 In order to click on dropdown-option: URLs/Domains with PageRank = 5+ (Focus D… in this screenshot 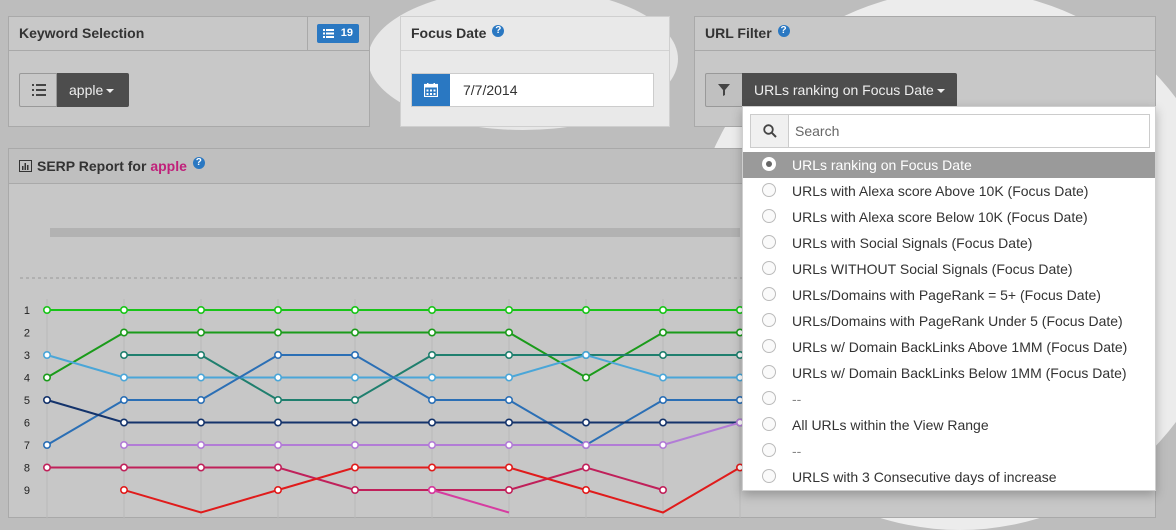, I will do `click(949, 295)`.